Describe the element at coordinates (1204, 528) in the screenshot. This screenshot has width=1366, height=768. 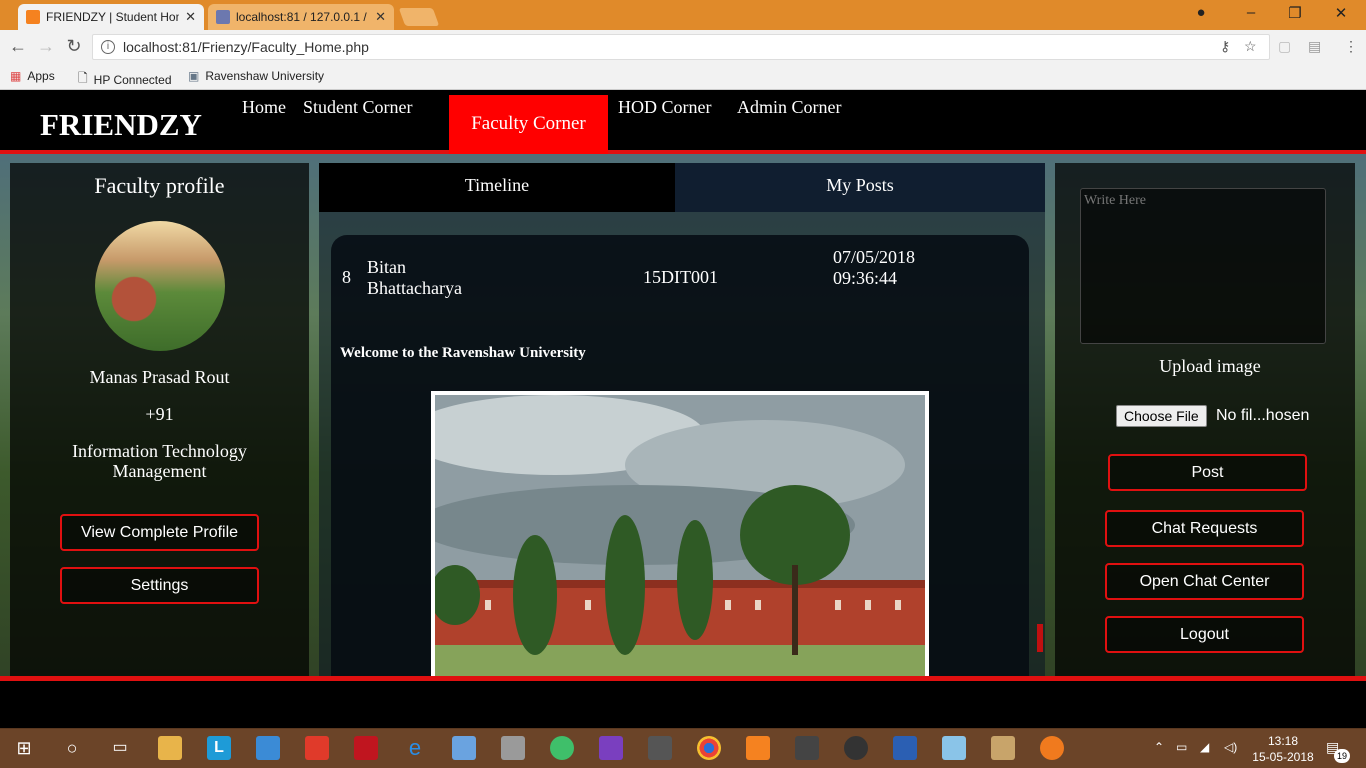
I see `chat-requests-button: Chat Requests` at that location.